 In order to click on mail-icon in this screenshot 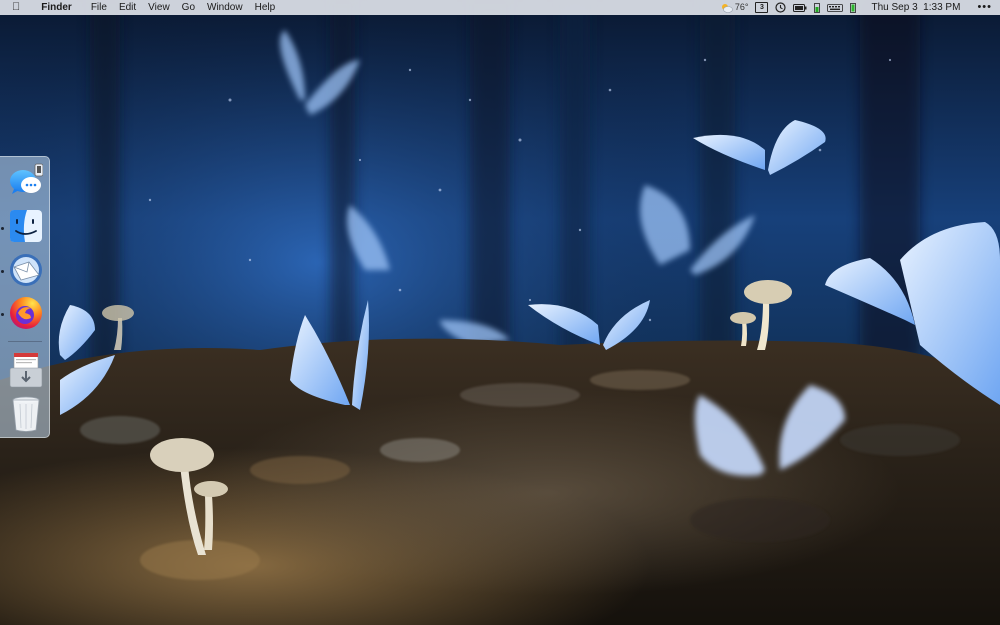, I will do `click(26, 270)`.